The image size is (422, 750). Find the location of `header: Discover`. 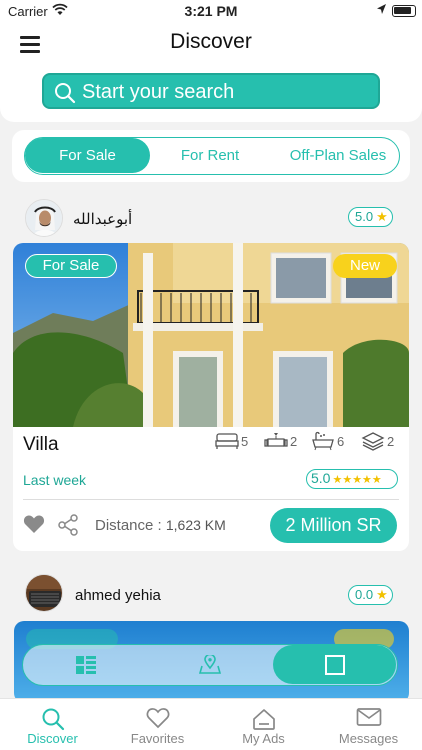

header: Discover is located at coordinates (211, 72).